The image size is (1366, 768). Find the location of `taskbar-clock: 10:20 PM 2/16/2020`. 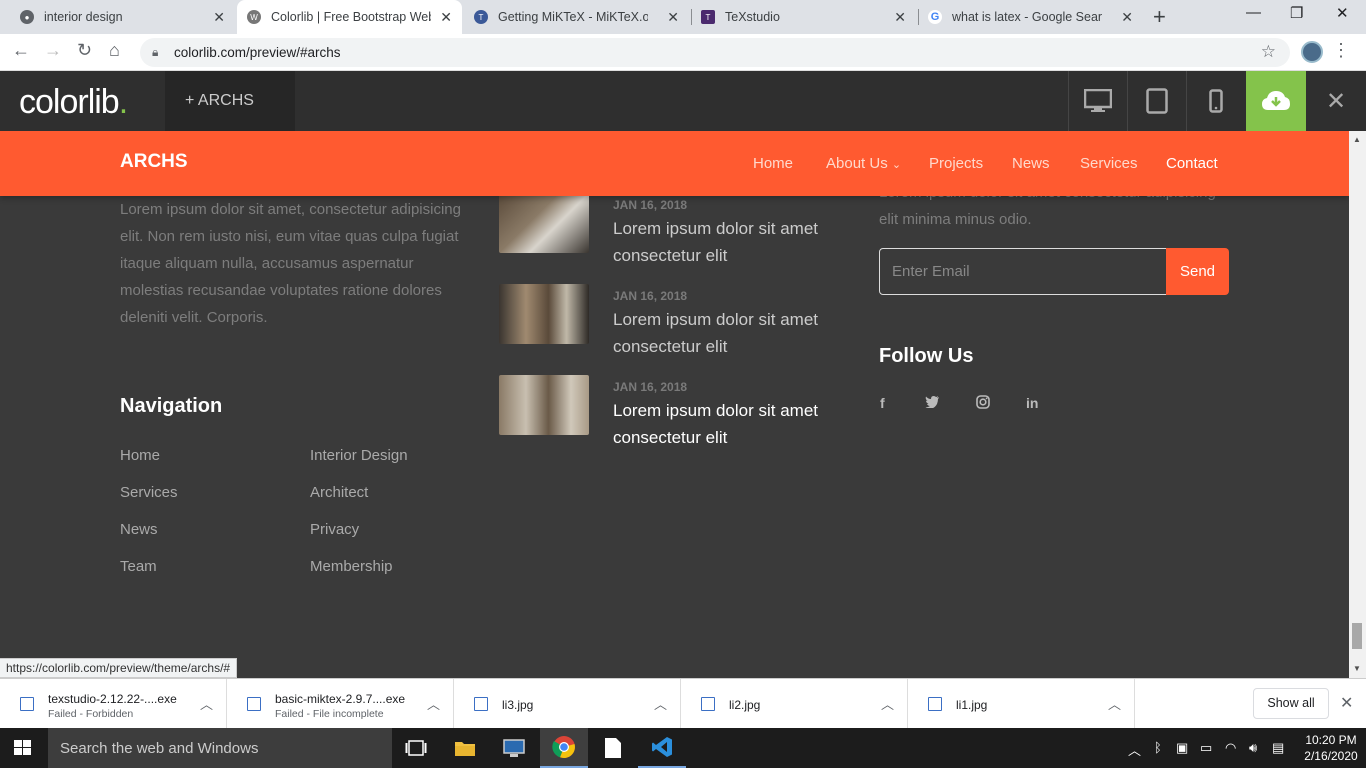

taskbar-clock: 10:20 PM 2/16/2020 is located at coordinates (1331, 748).